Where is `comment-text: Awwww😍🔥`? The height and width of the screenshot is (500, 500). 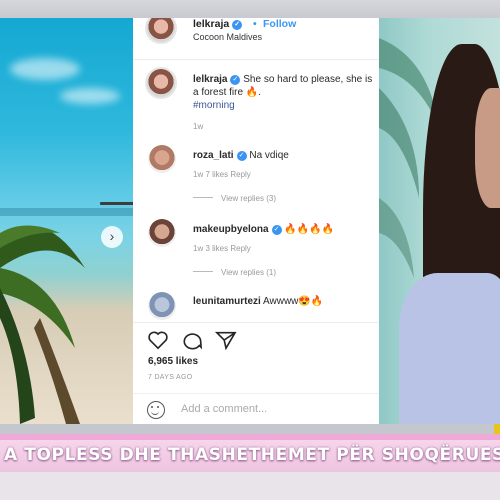
comment-text: Awwww😍🔥 is located at coordinates (293, 301).